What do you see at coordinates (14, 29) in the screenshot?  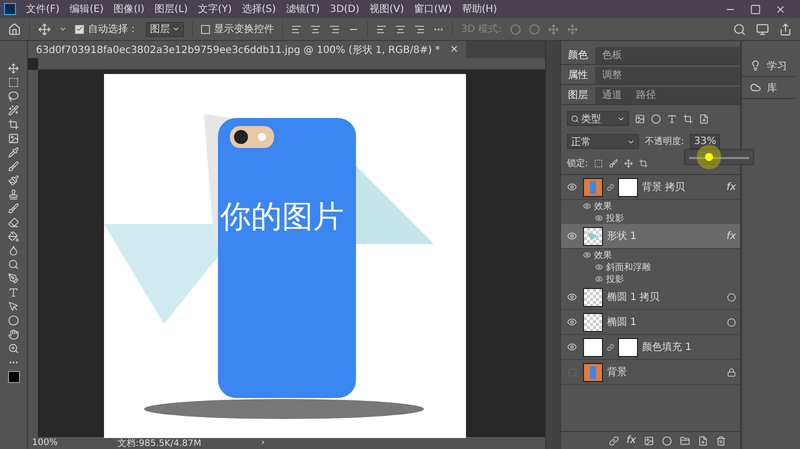 I see `home-icon` at bounding box center [14, 29].